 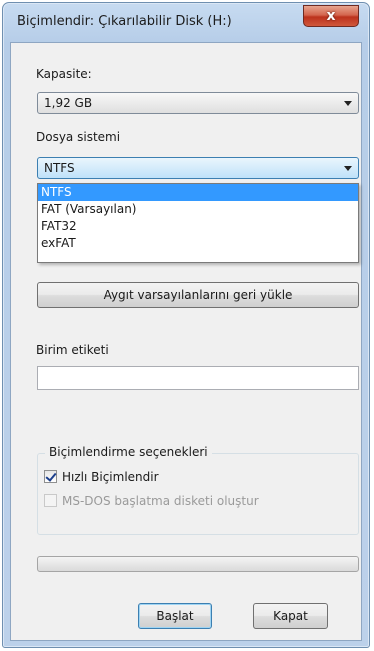 I want to click on close-window-button: x, so click(x=331, y=16).